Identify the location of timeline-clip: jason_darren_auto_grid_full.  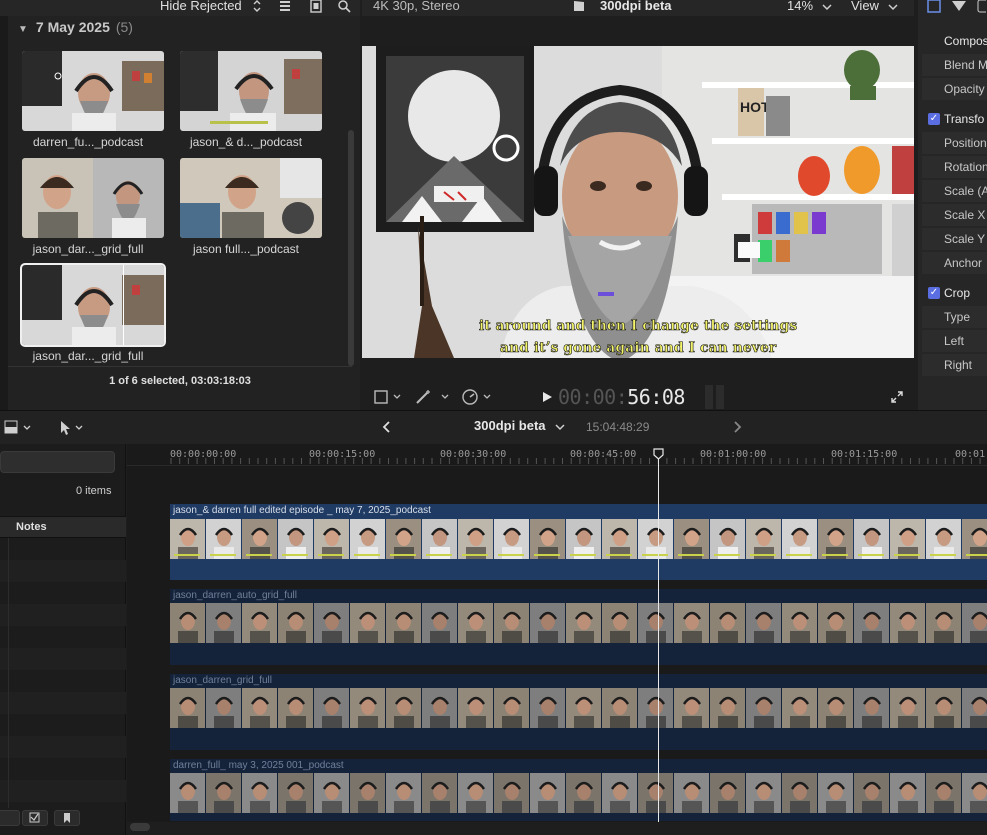
(578, 627).